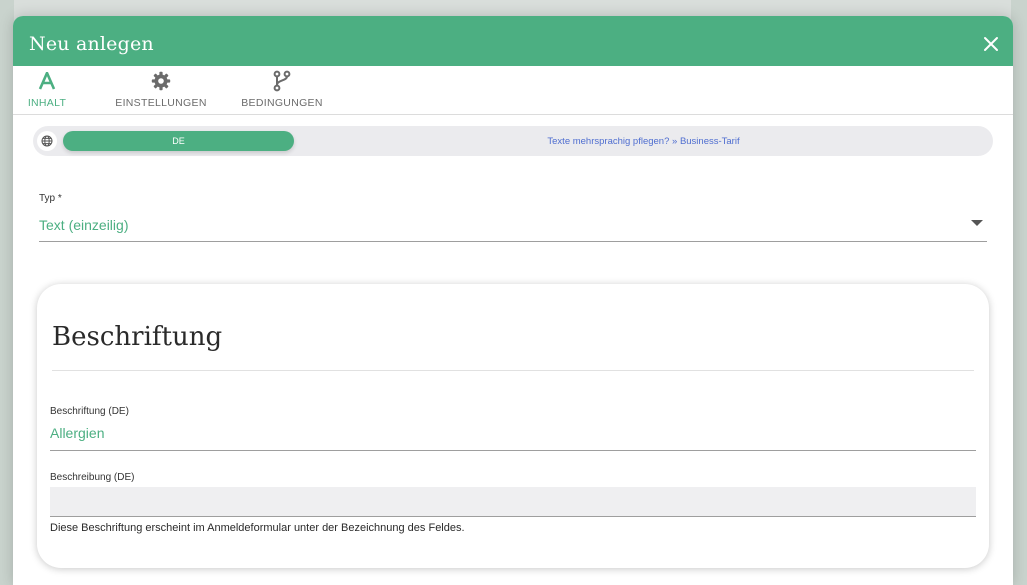  What do you see at coordinates (178, 141) in the screenshot?
I see `language-tab-de: DE` at bounding box center [178, 141].